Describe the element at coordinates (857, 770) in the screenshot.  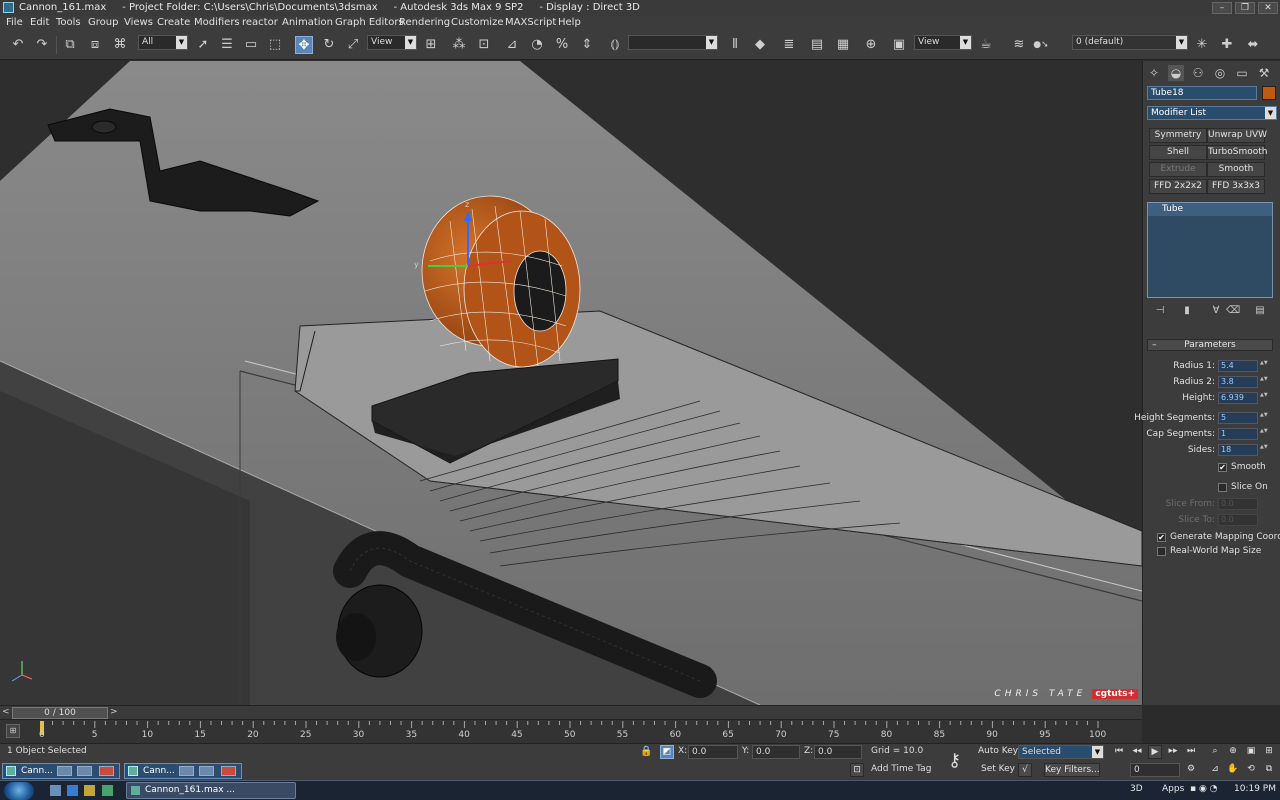
I see `time-tag-icon: ⊡` at that location.